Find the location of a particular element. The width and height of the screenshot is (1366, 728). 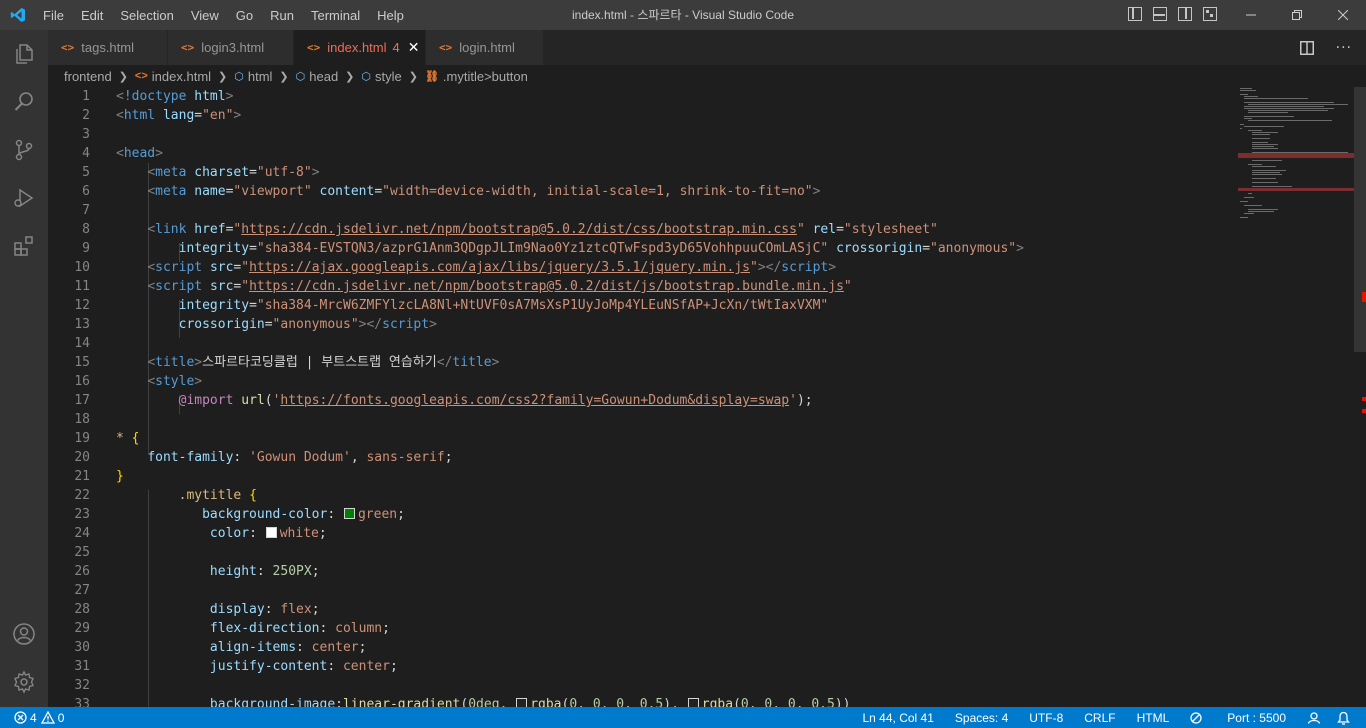

editor-actions: ··· is located at coordinates (1332, 47).